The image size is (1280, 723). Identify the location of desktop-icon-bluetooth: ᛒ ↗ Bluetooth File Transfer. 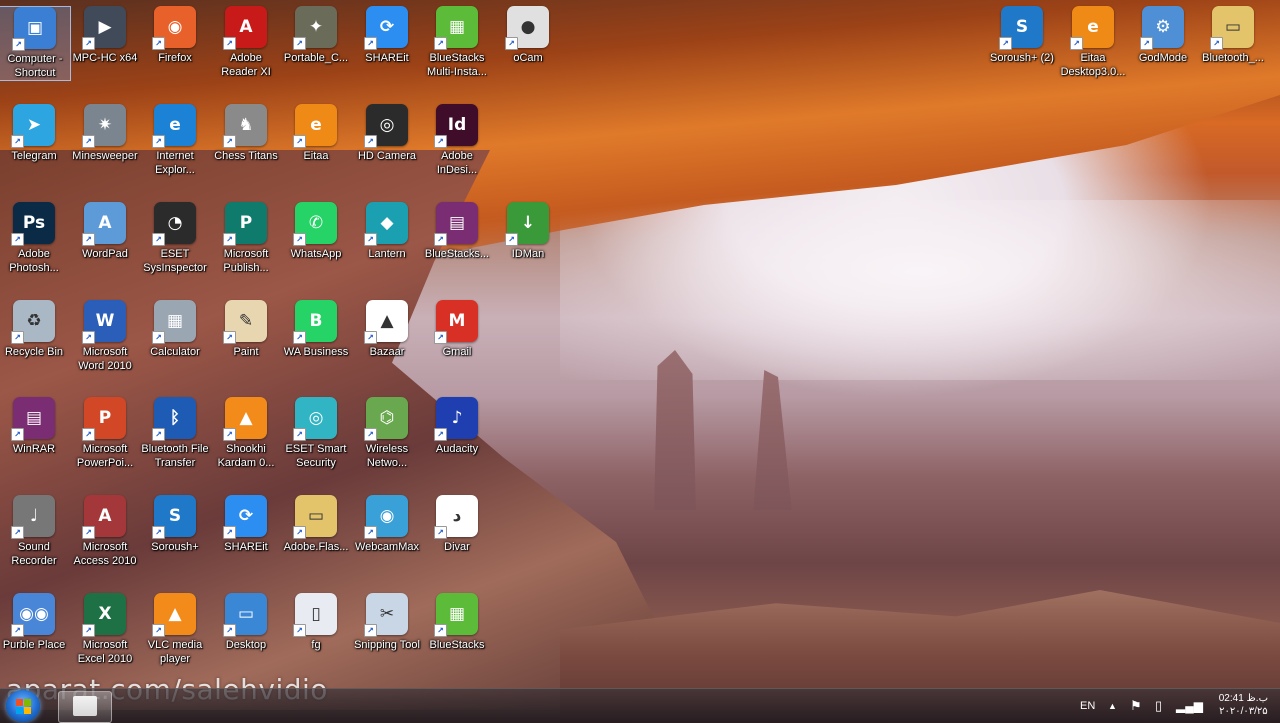
(175, 433).